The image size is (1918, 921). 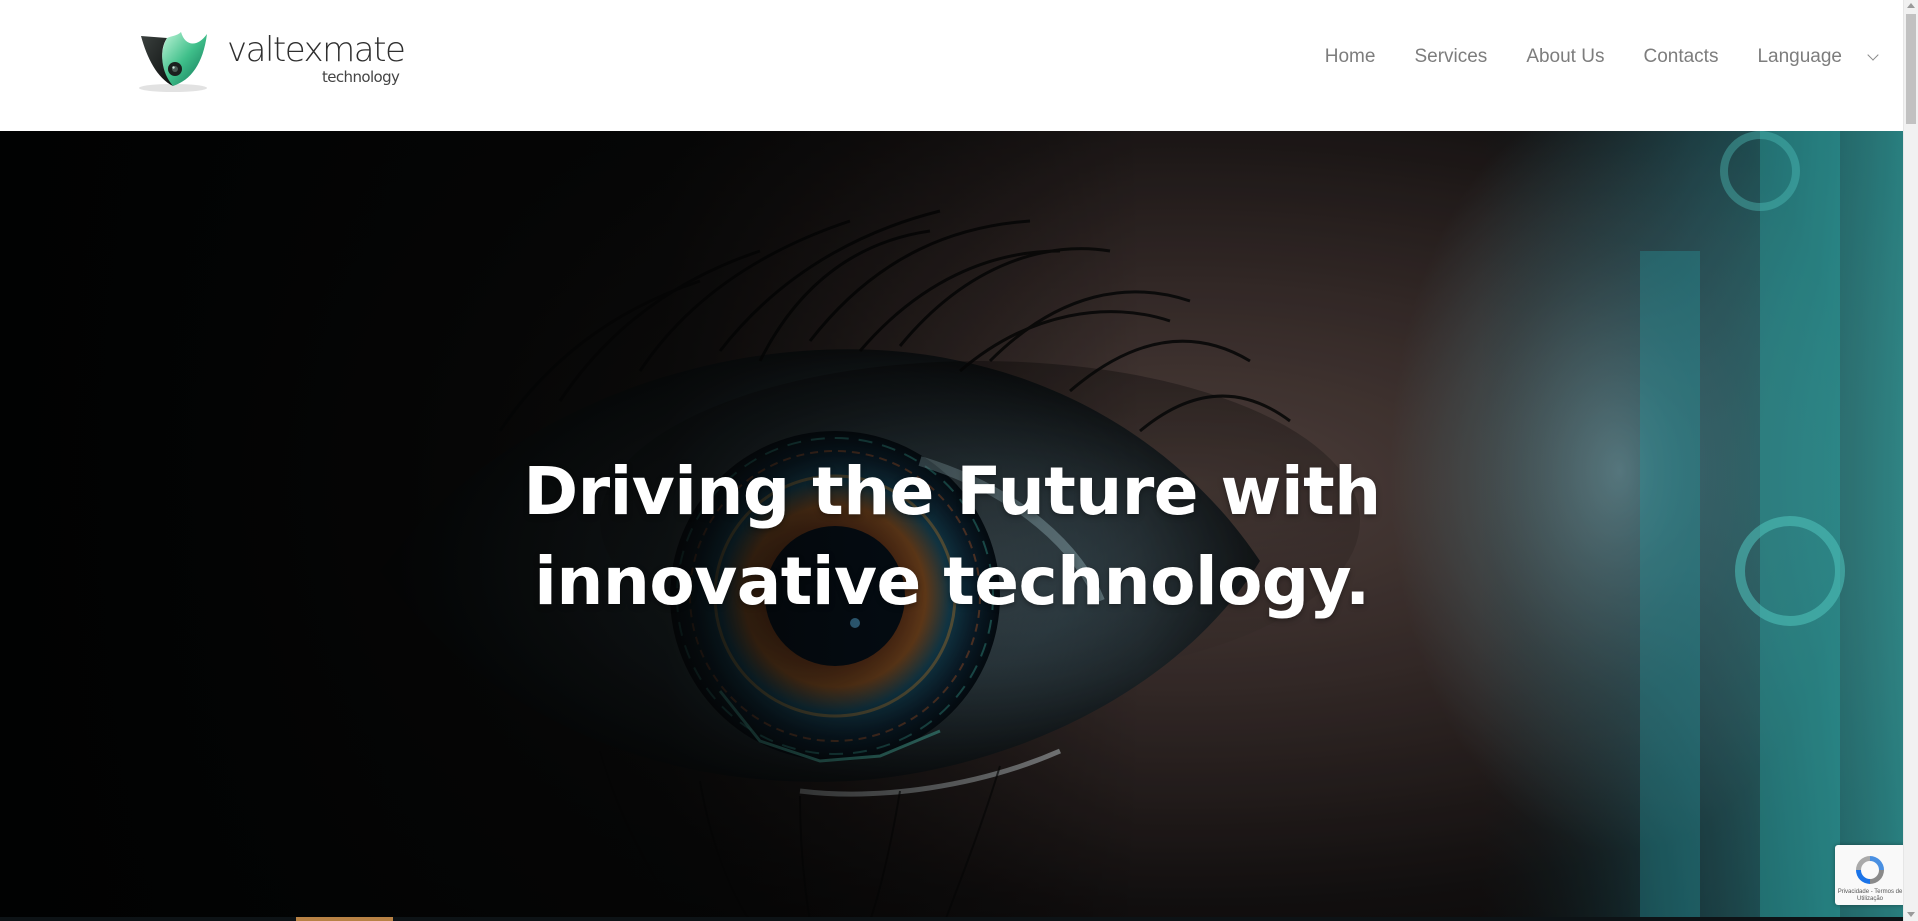 I want to click on nav-item-home: Home, so click(x=1350, y=57).